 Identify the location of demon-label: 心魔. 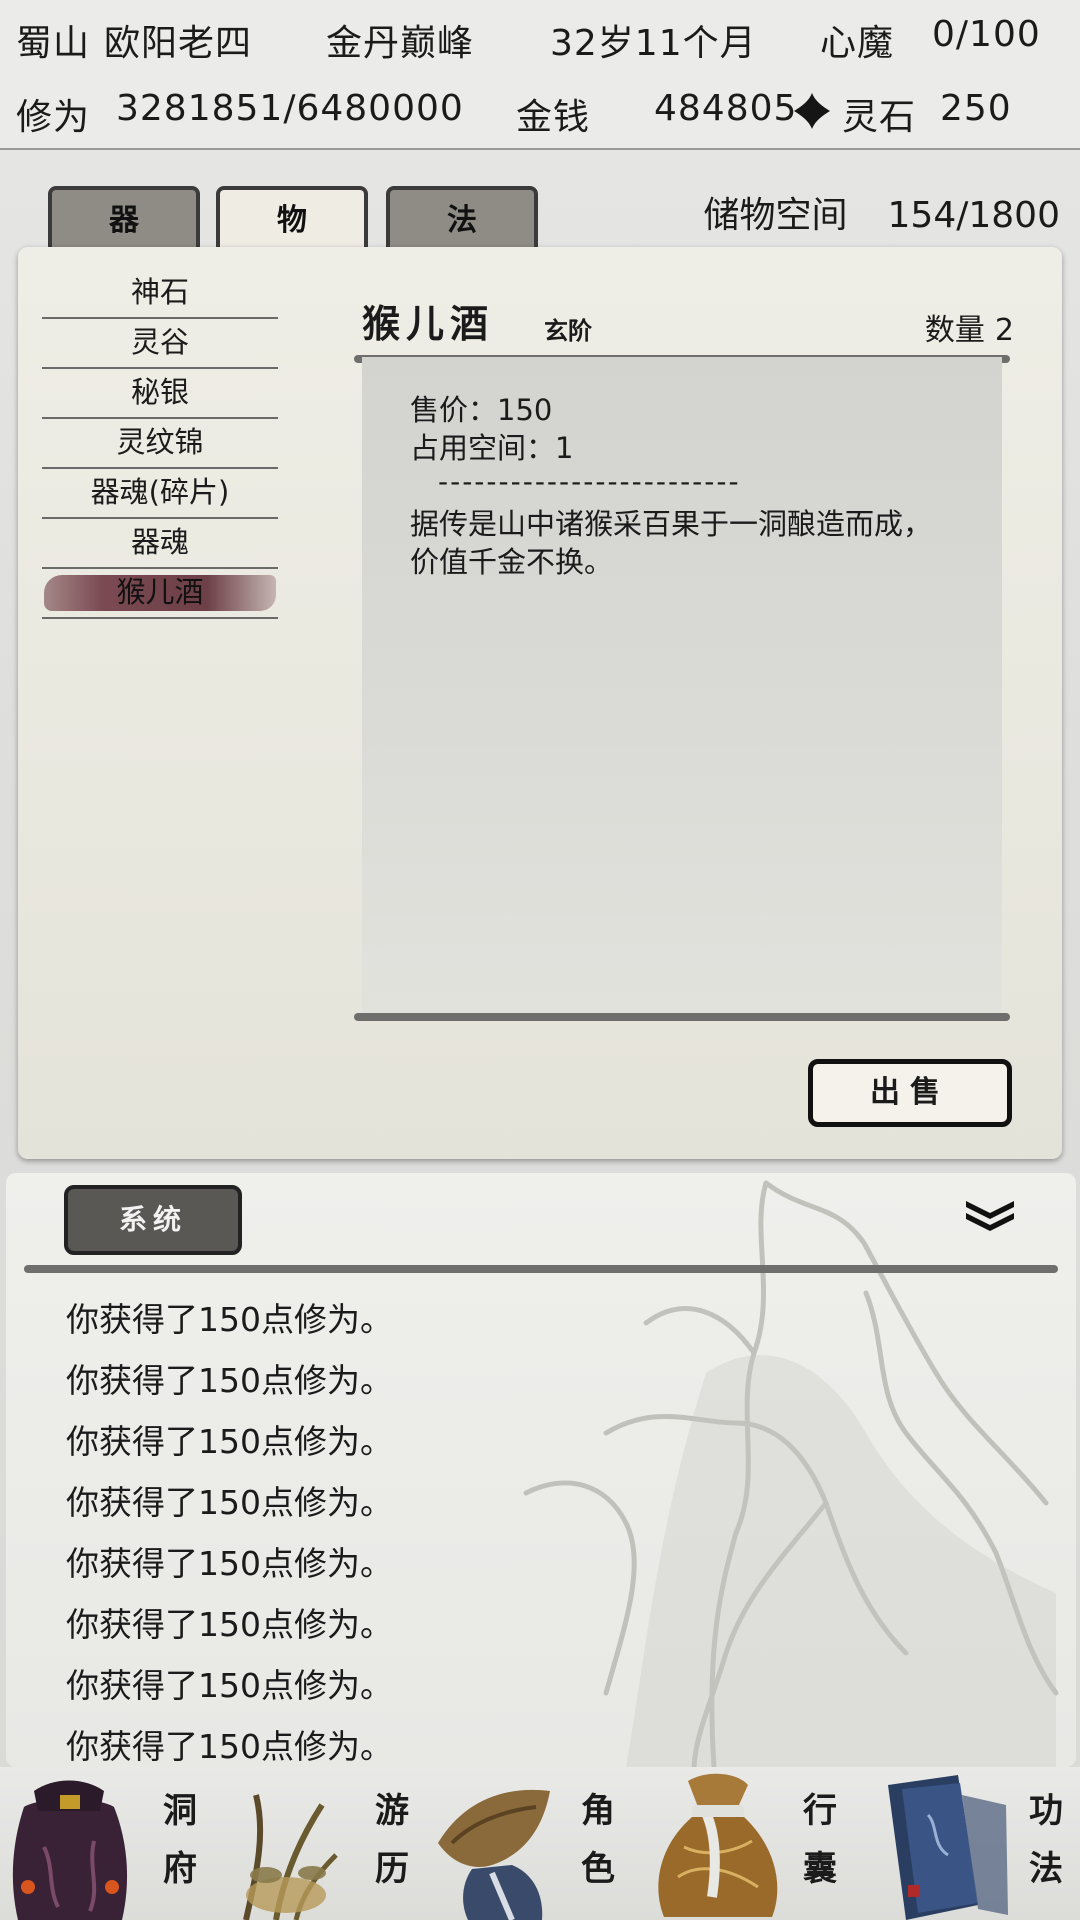
(857, 43).